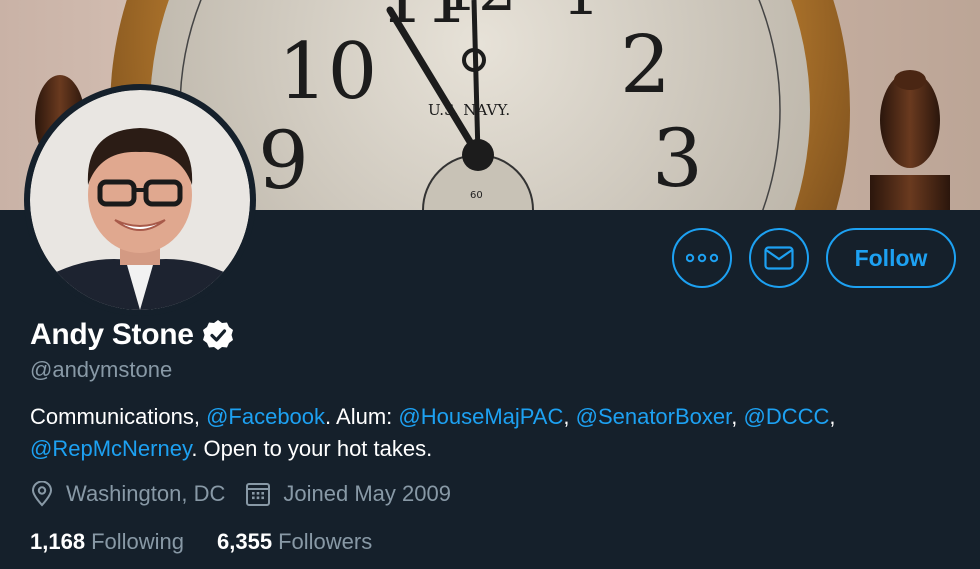 The height and width of the screenshot is (569, 980). I want to click on location: Washington, DC, so click(127, 494).